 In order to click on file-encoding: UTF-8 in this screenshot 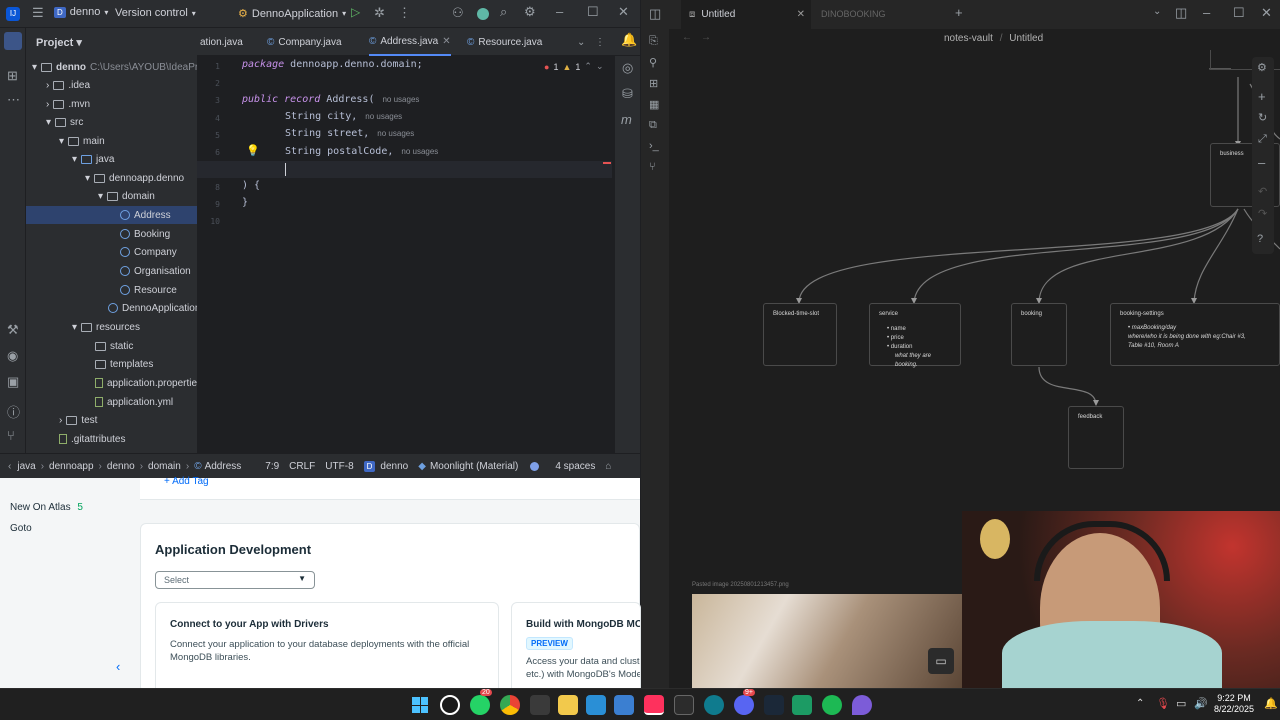, I will do `click(339, 466)`.